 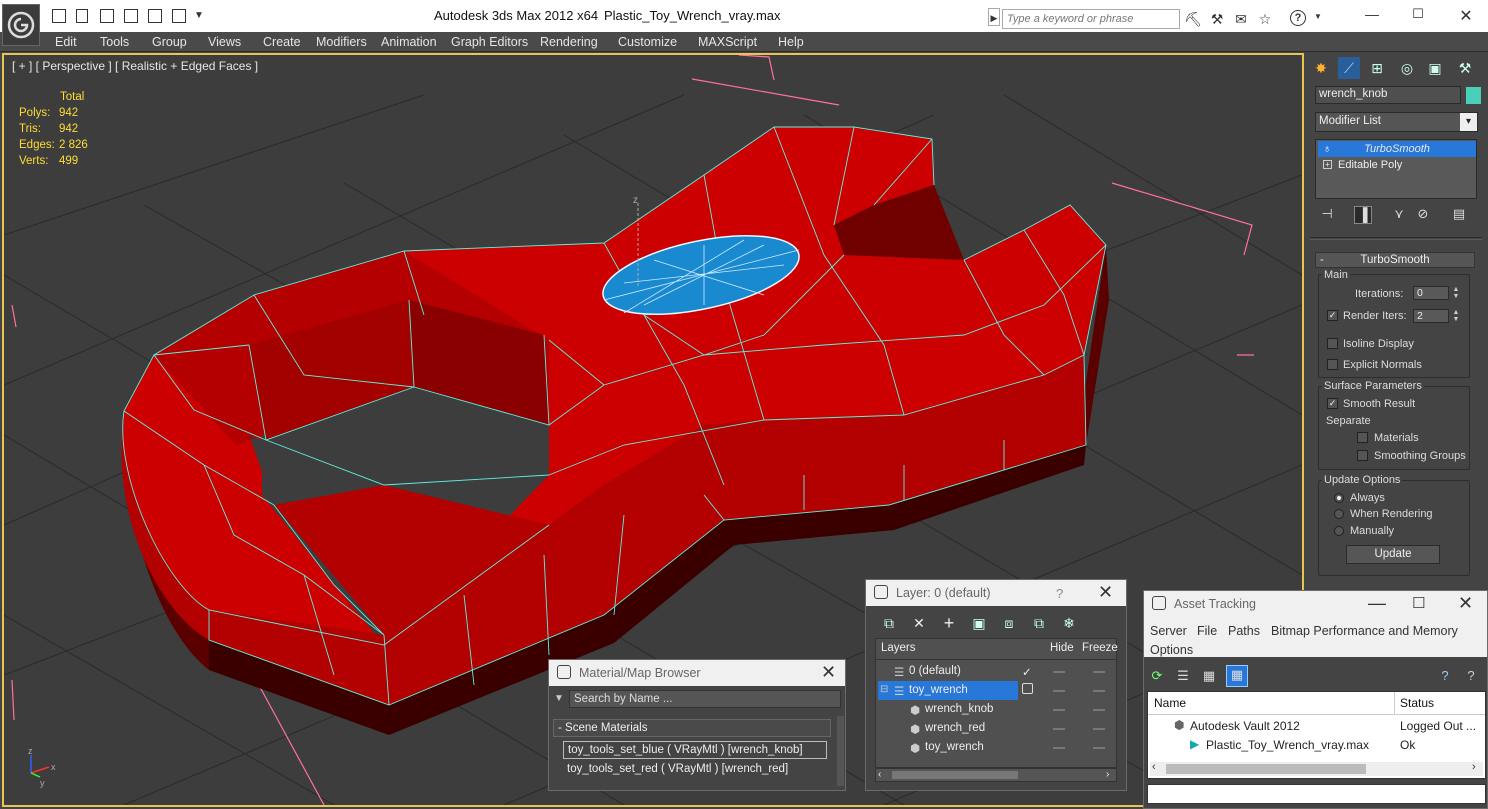 I want to click on column-freeze: Freeze, so click(x=1100, y=648).